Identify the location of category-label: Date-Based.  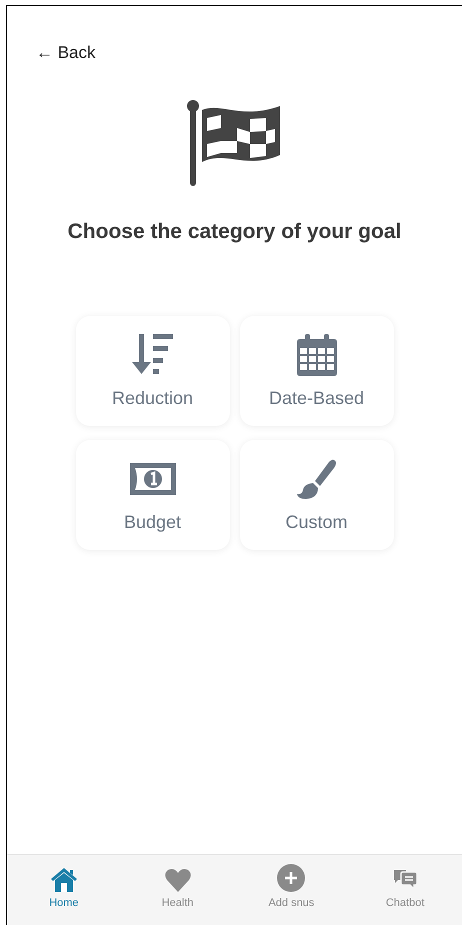
(316, 398).